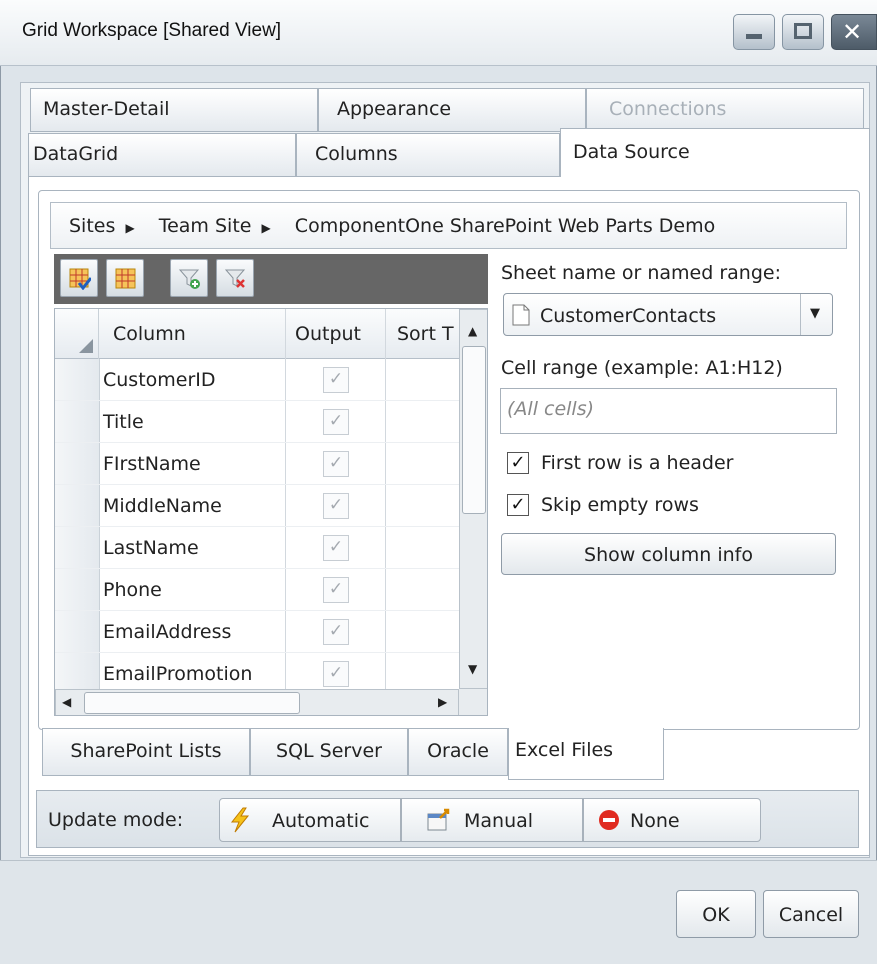  What do you see at coordinates (178, 674) in the screenshot?
I see `column-name-cell: EmailPromotion` at bounding box center [178, 674].